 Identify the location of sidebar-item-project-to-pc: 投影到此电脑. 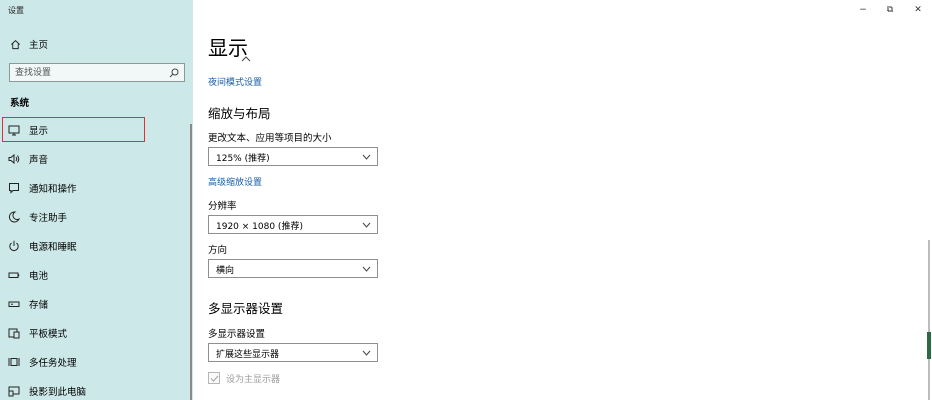
(96, 389).